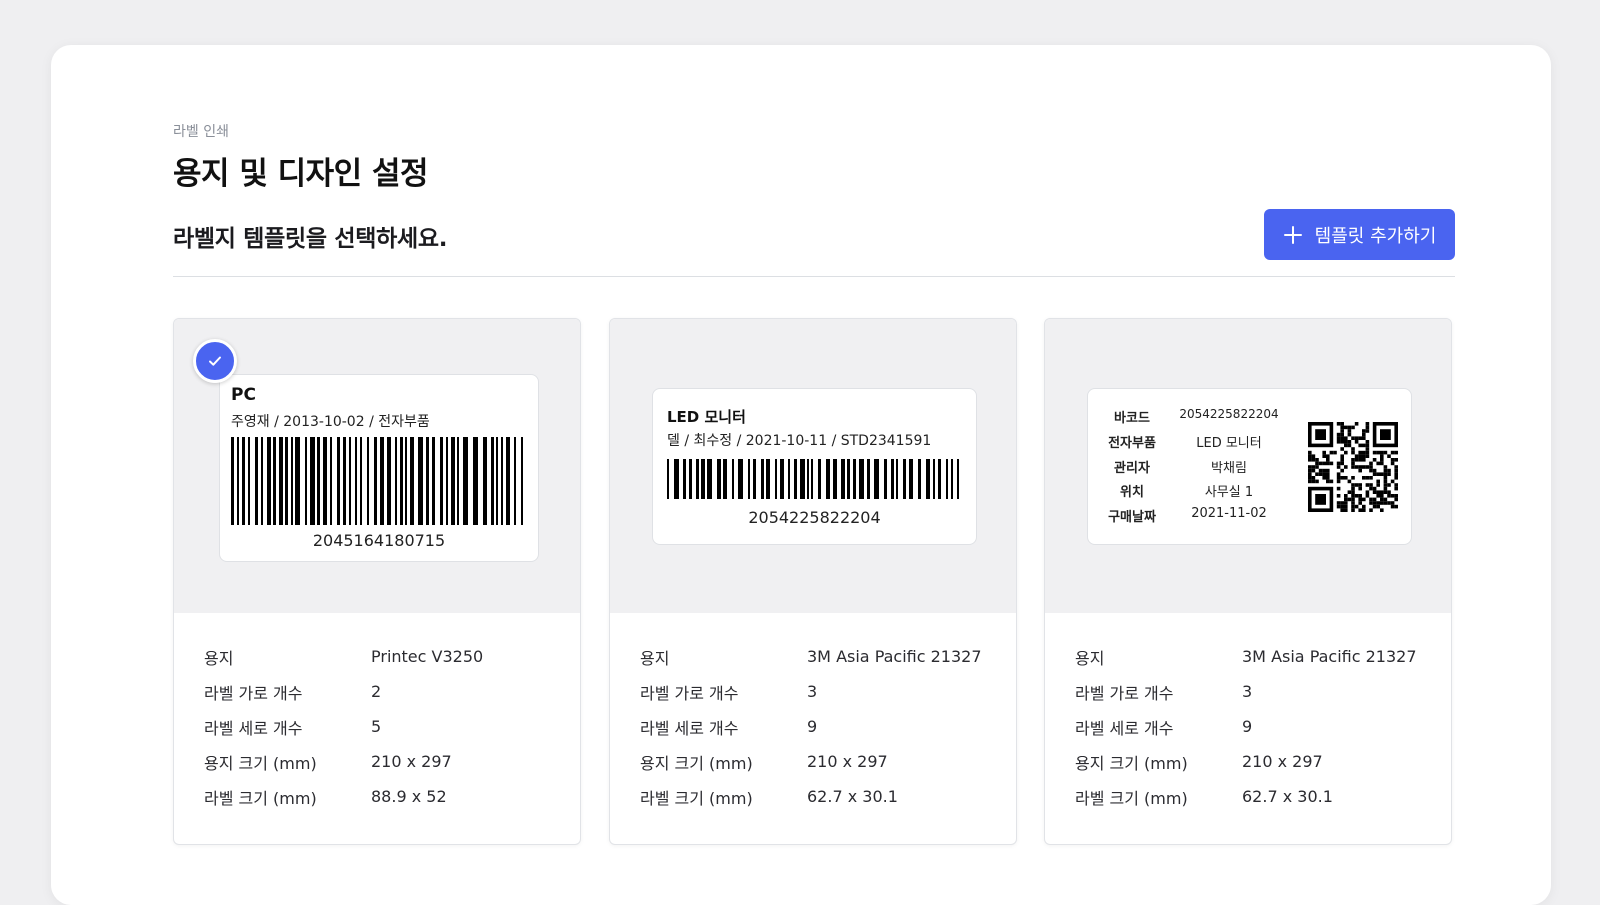 The image size is (1600, 905). Describe the element at coordinates (1132, 468) in the screenshot. I see `field-key: 관리자` at that location.